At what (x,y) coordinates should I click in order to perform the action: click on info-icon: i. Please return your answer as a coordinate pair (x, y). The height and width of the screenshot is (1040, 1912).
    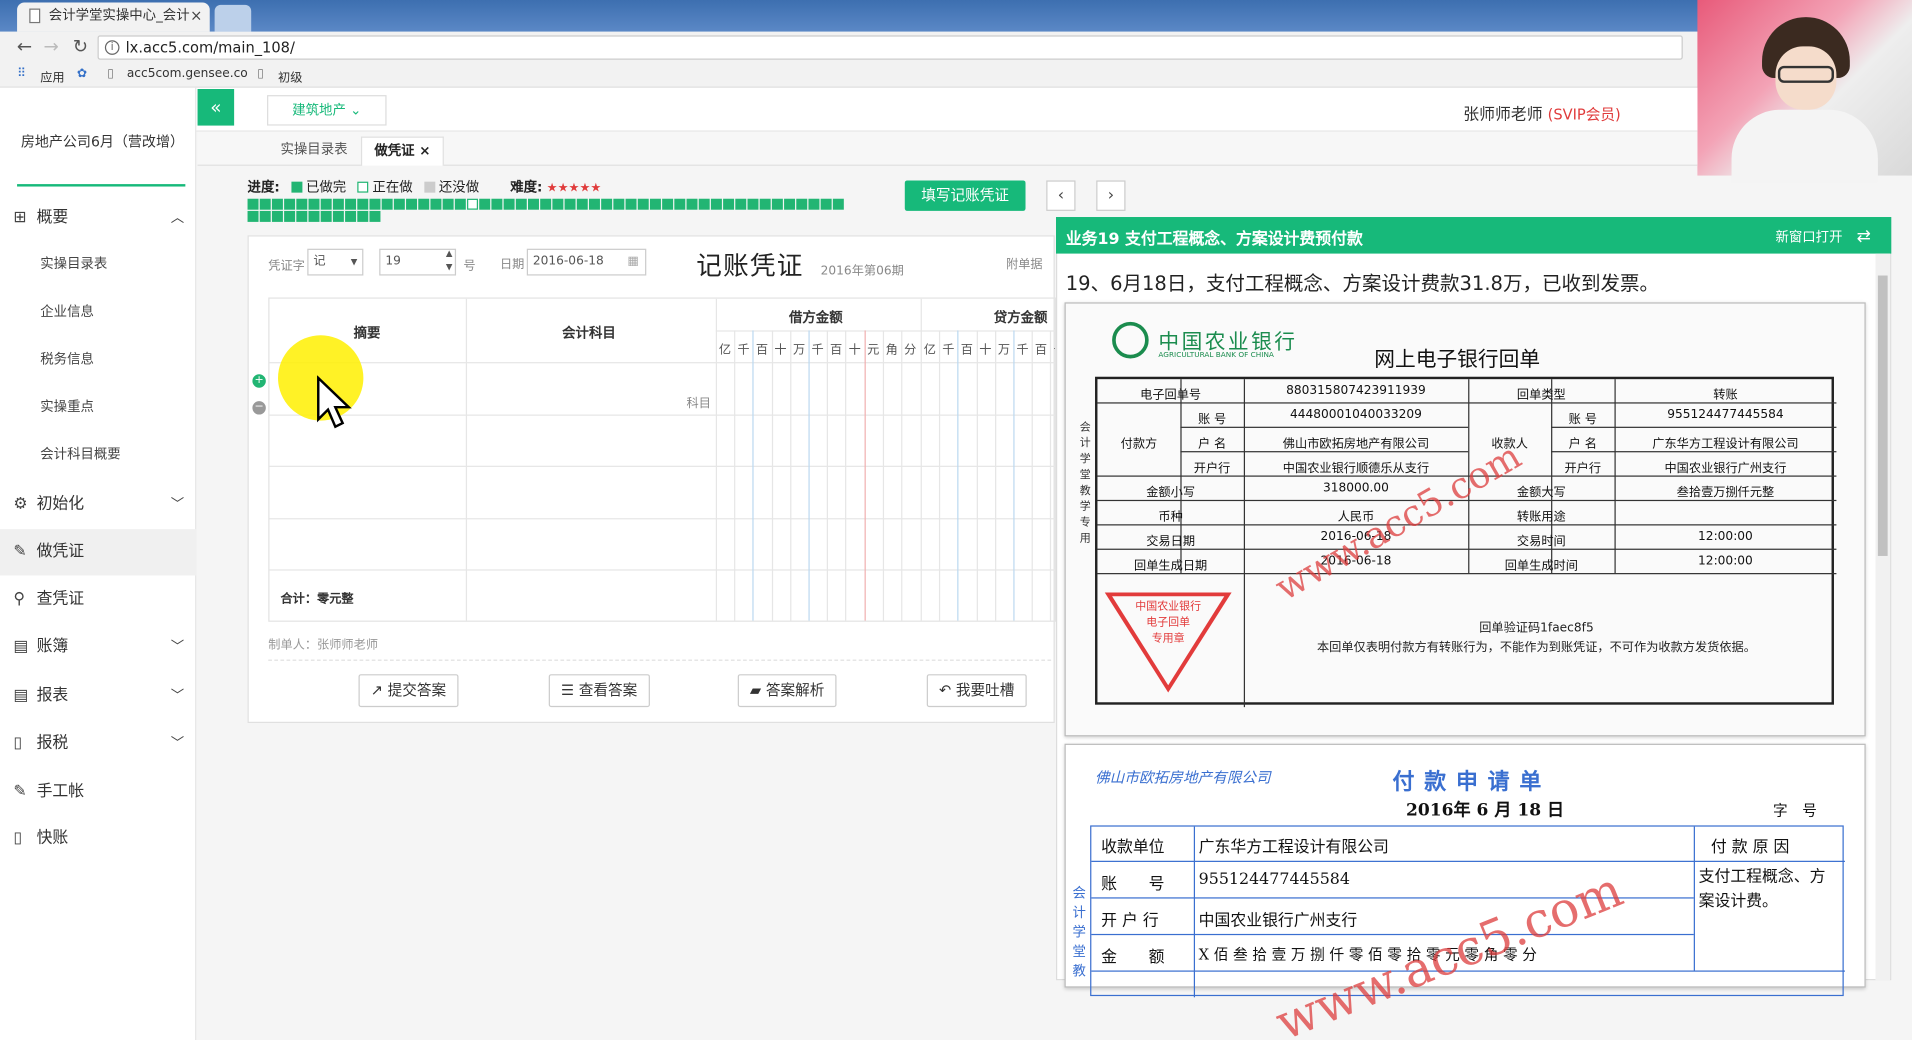
    Looking at the image, I should click on (112, 47).